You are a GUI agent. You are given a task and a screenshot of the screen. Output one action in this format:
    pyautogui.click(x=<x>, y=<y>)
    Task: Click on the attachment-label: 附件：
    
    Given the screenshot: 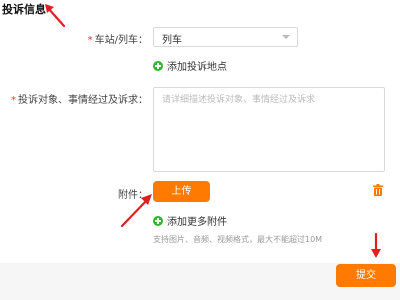 What is the action you would take?
    pyautogui.click(x=133, y=195)
    